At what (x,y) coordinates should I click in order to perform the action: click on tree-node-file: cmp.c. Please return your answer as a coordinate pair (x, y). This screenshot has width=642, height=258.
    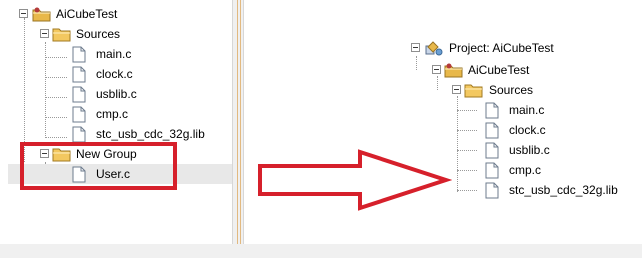
    Looking at the image, I should click on (116, 114).